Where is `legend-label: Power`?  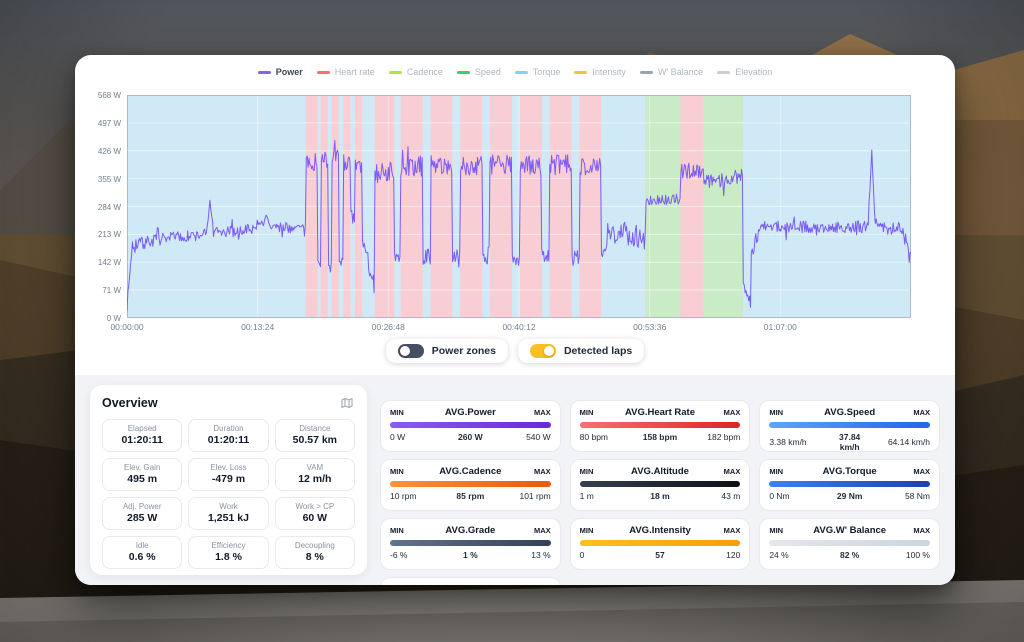
legend-label: Power is located at coordinates (289, 72).